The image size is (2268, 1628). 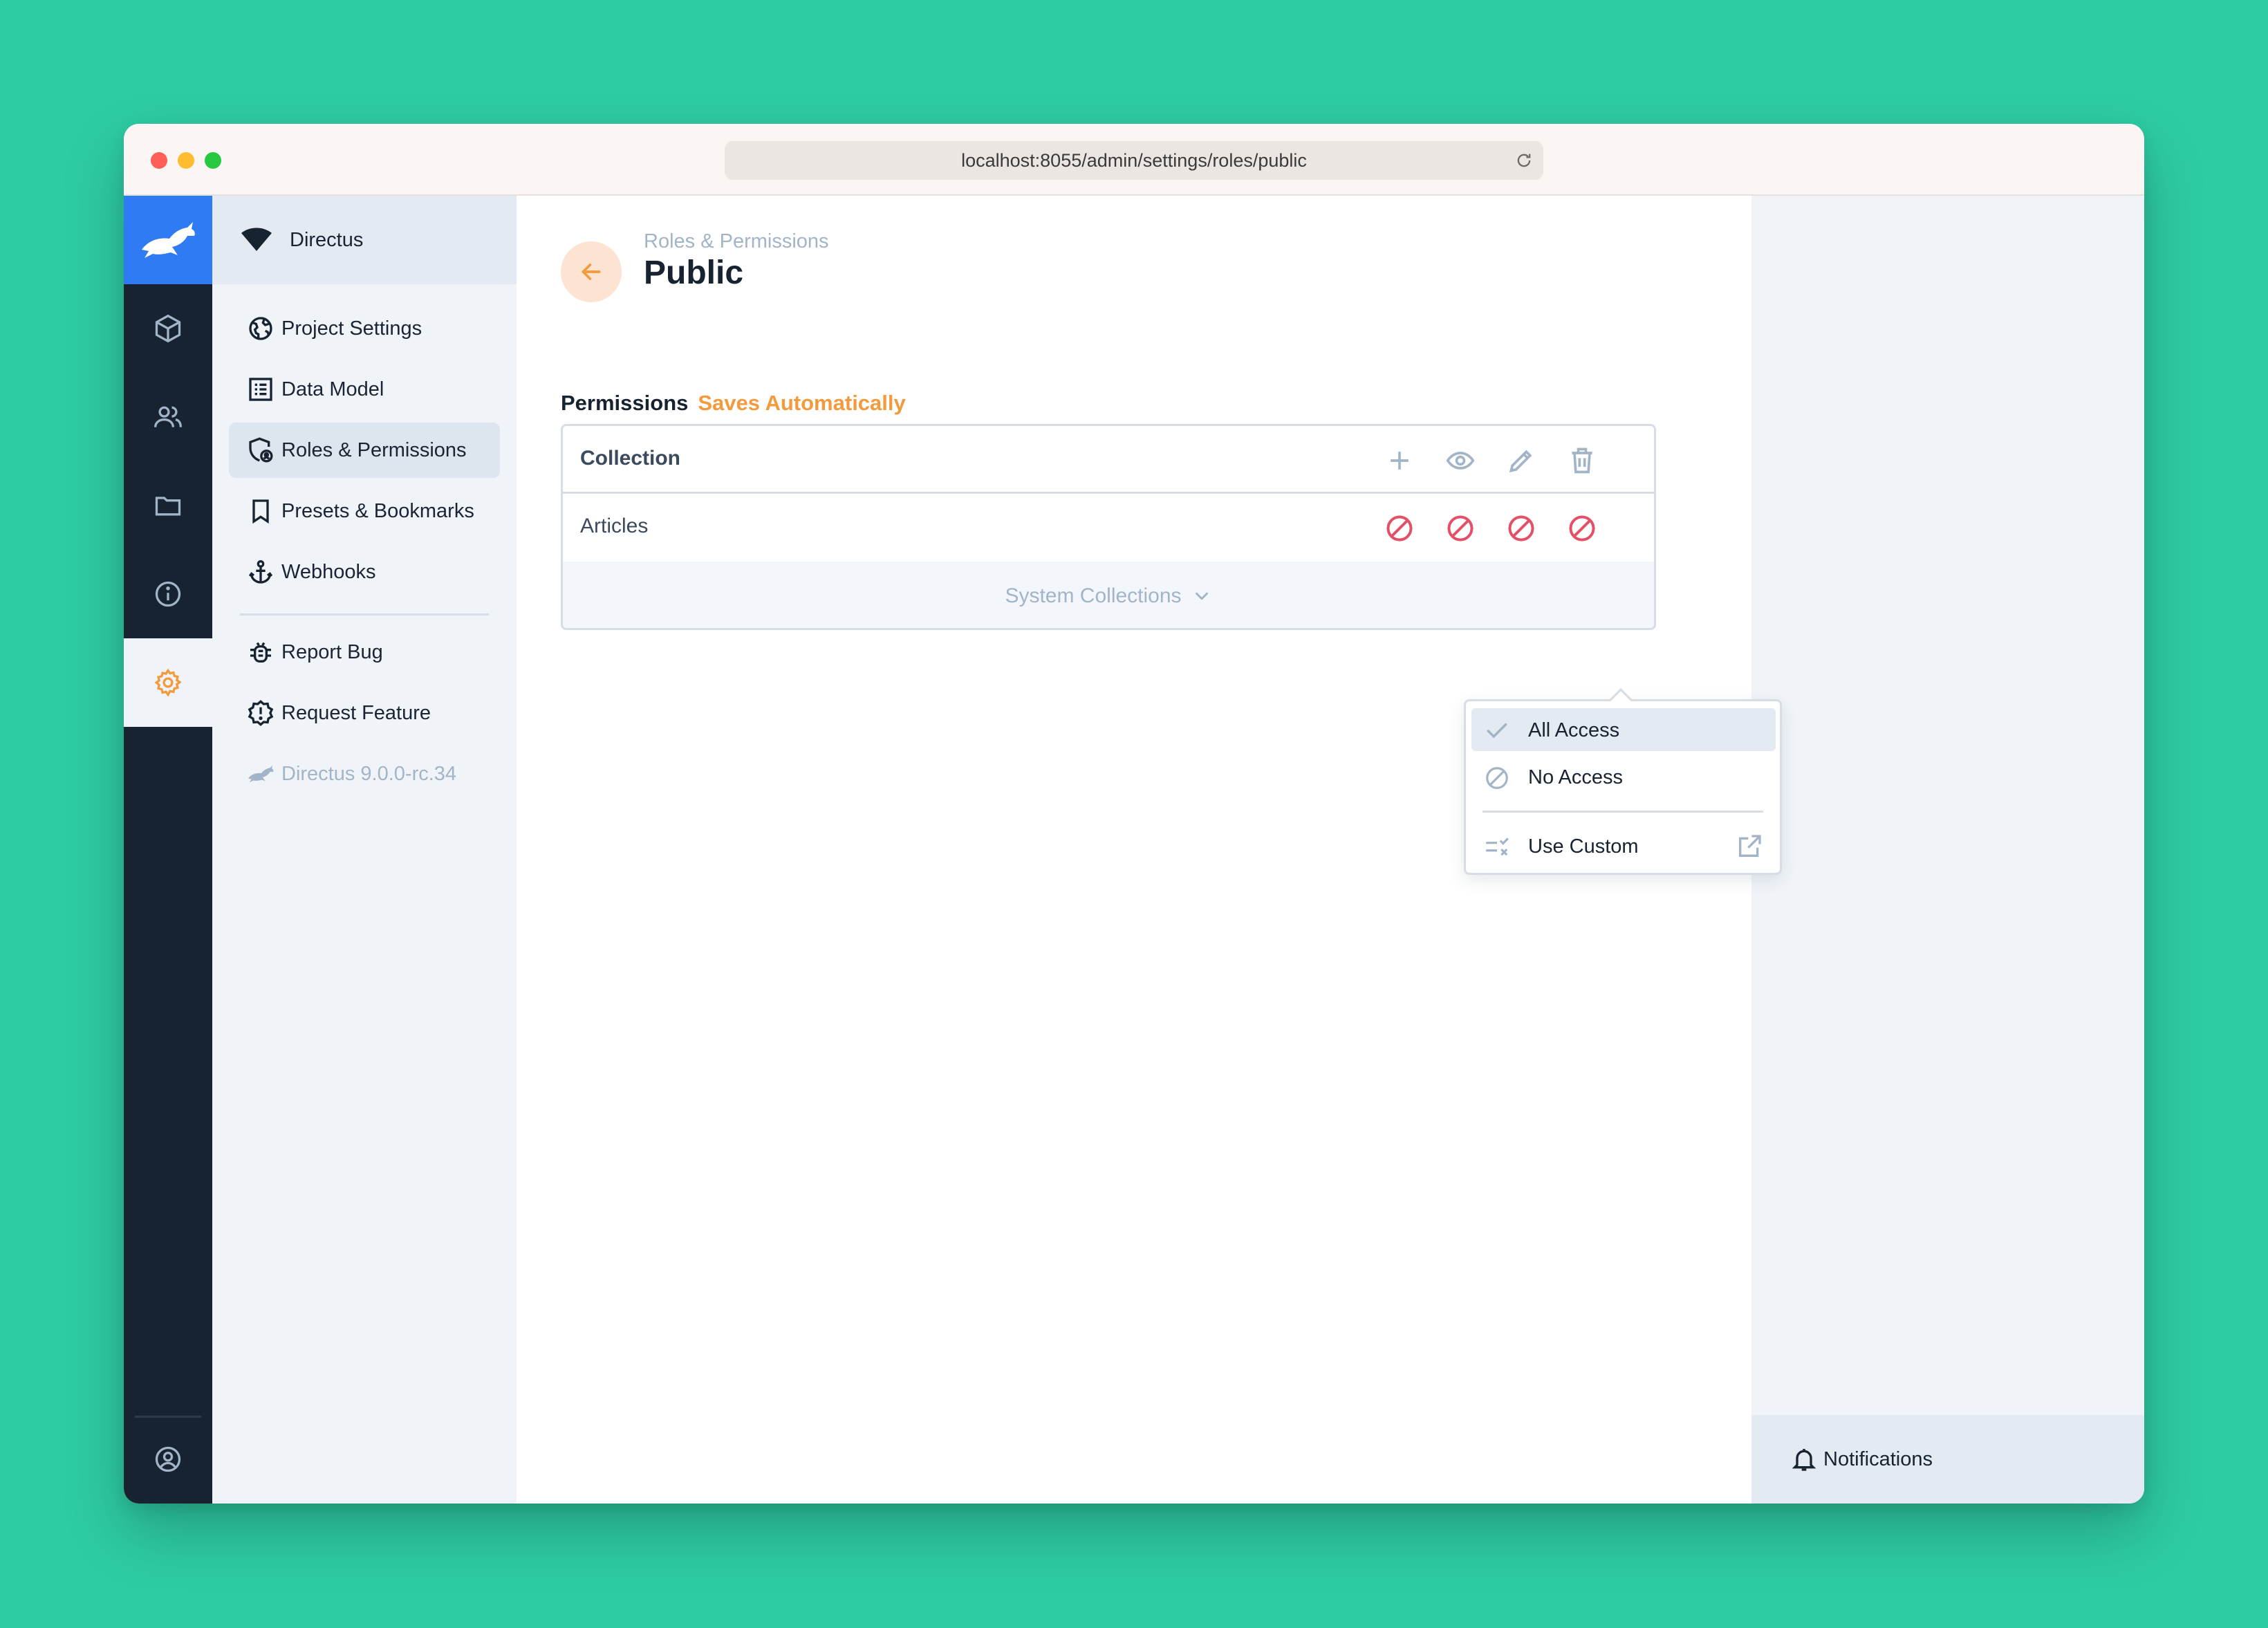 I want to click on nav-item-label: Directus 9.0.0-rc.34, so click(x=369, y=773).